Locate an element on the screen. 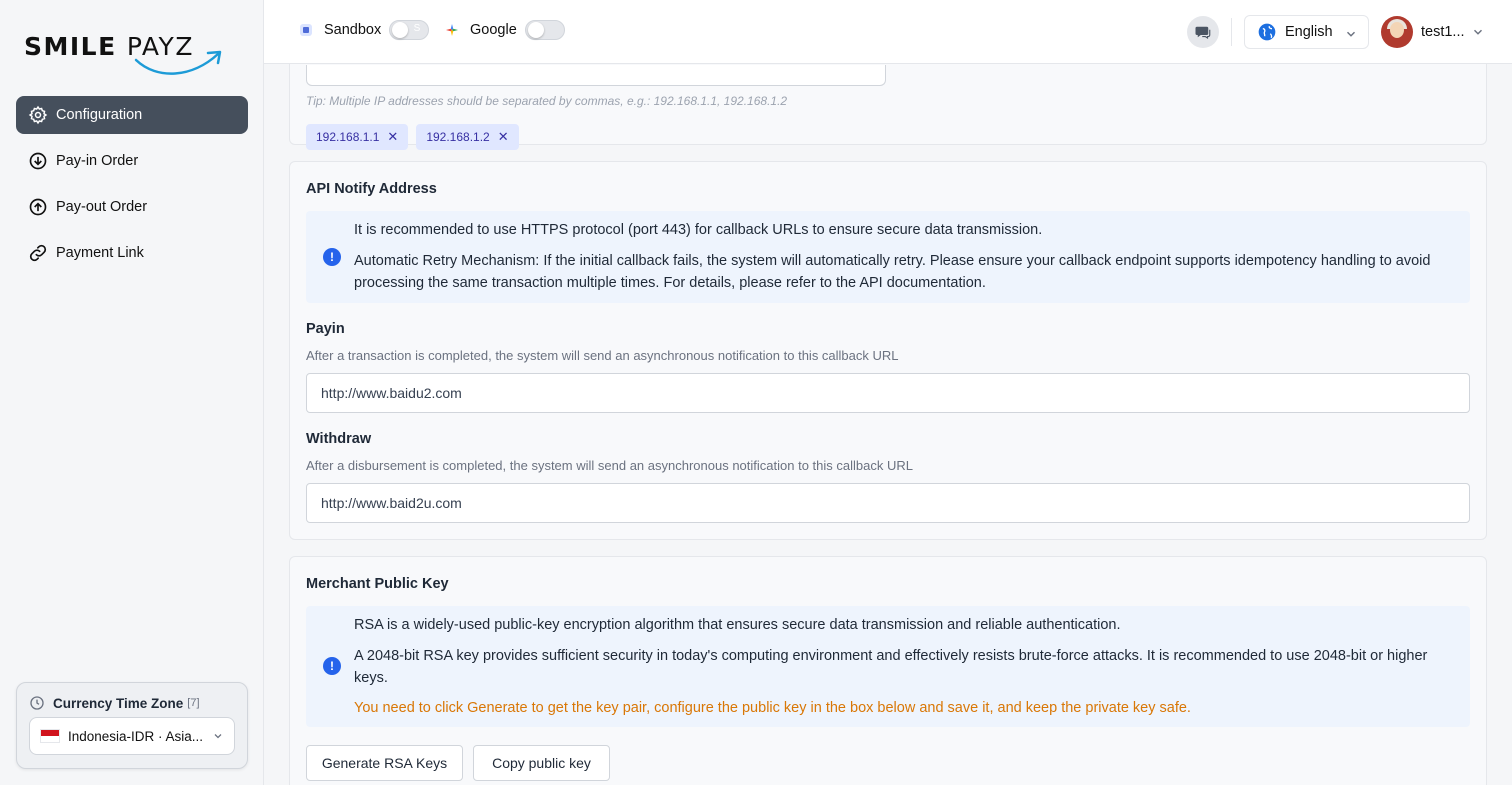 This screenshot has height=785, width=1512. google-toggle is located at coordinates (544, 30).